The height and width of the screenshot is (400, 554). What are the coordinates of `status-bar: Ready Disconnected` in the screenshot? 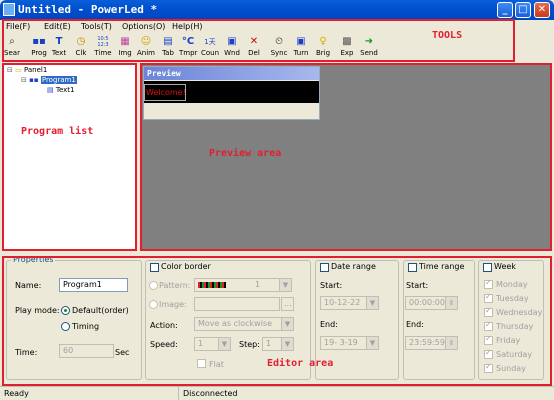 It's located at (277, 393).